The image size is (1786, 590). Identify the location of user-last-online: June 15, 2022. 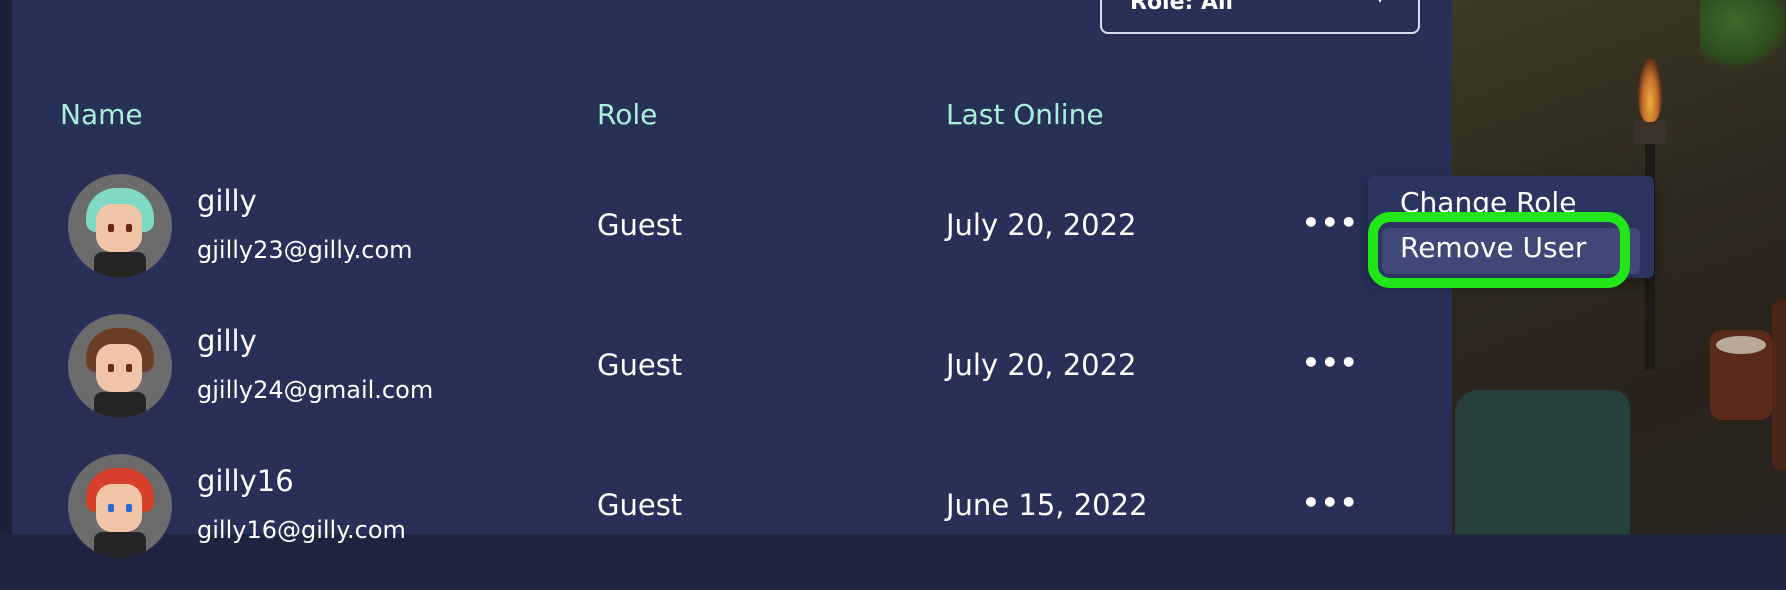
(1047, 505).